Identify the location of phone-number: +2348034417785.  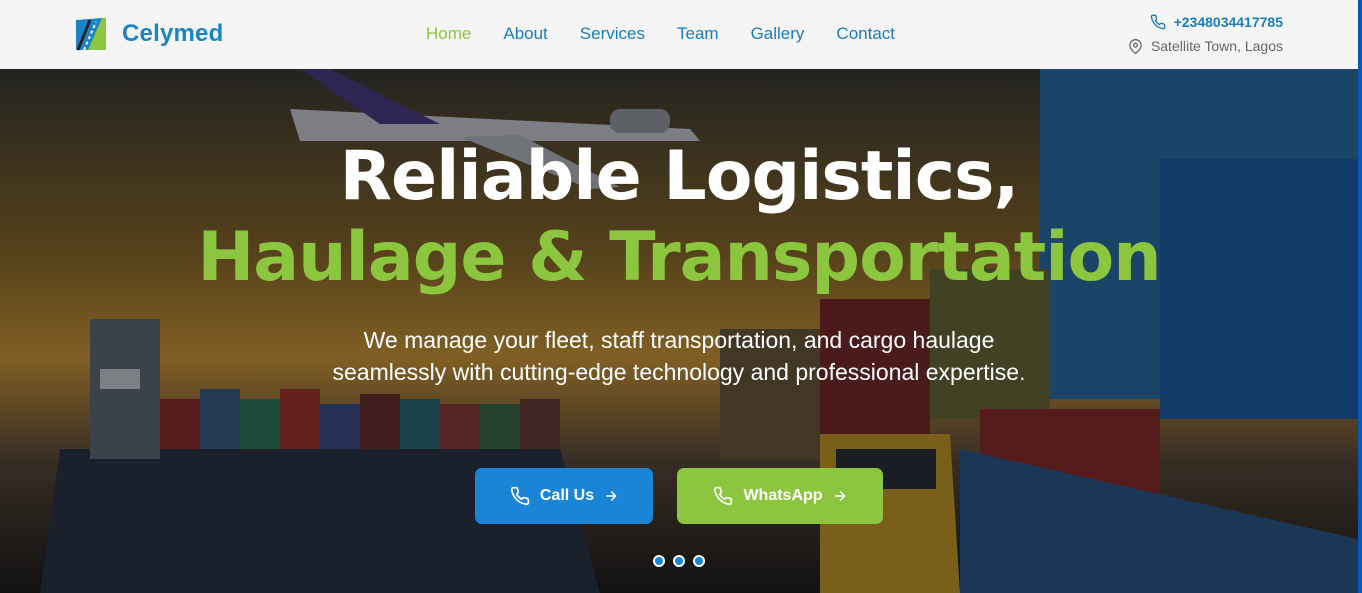
(1228, 22).